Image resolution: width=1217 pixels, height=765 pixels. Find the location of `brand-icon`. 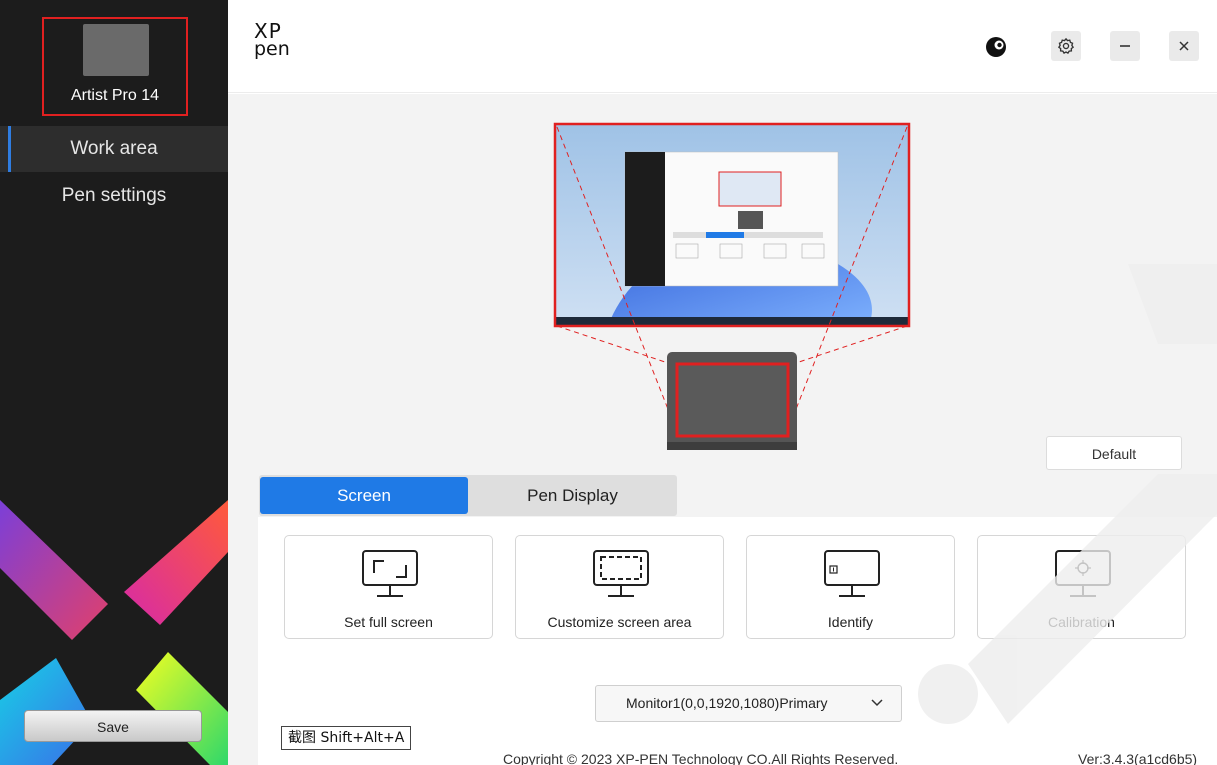

brand-icon is located at coordinates (996, 46).